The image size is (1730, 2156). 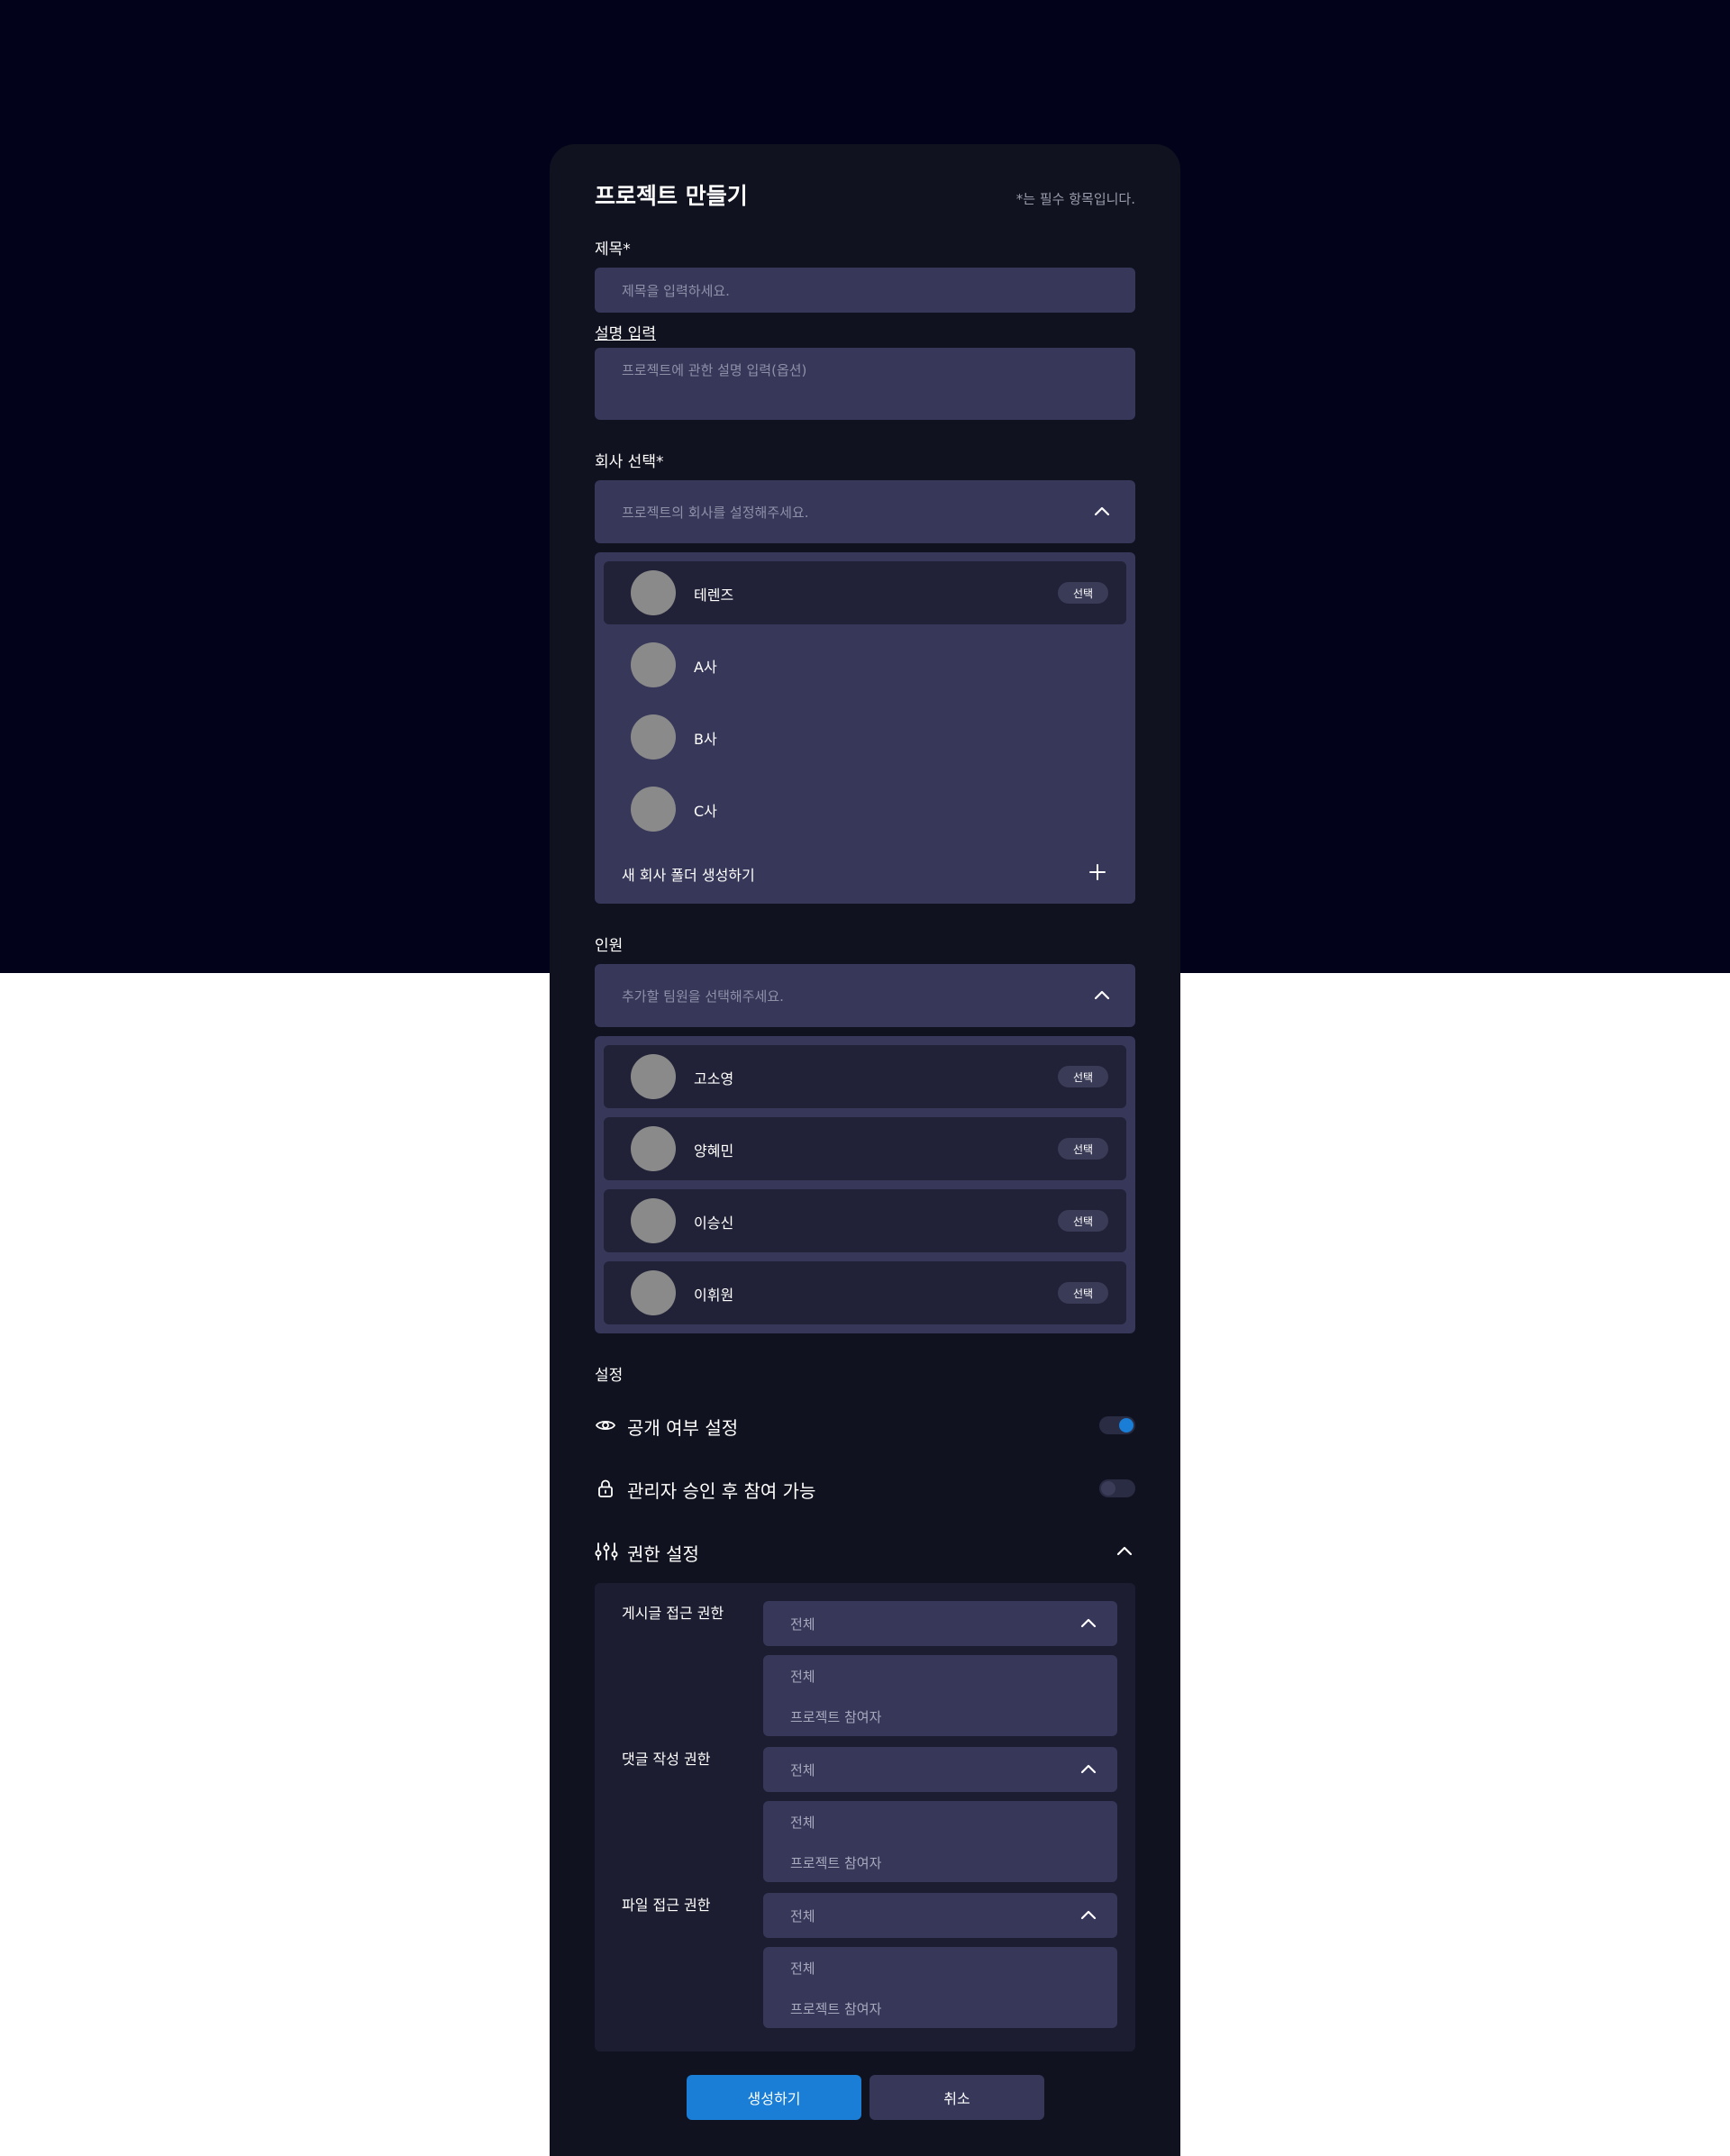 What do you see at coordinates (703, 996) in the screenshot?
I see `members-placeholder: 추가할 팀원을 선택해주세요.` at bounding box center [703, 996].